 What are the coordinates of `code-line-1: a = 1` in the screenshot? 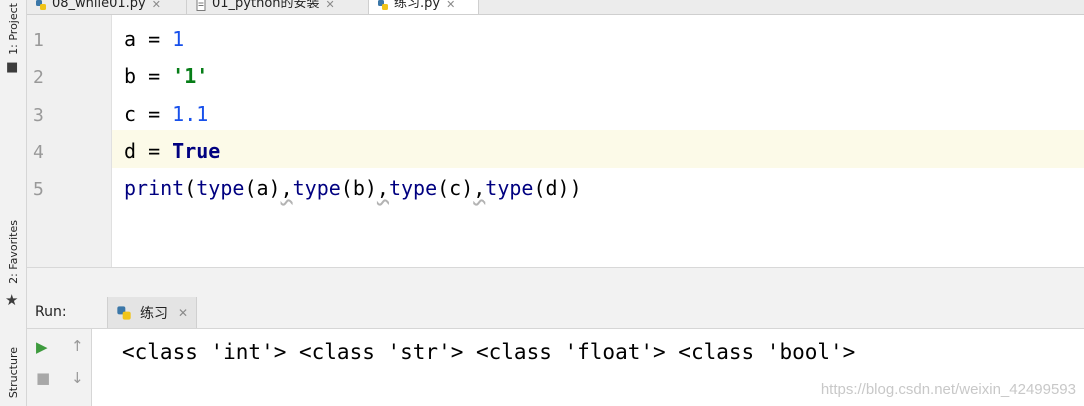 It's located at (154, 39).